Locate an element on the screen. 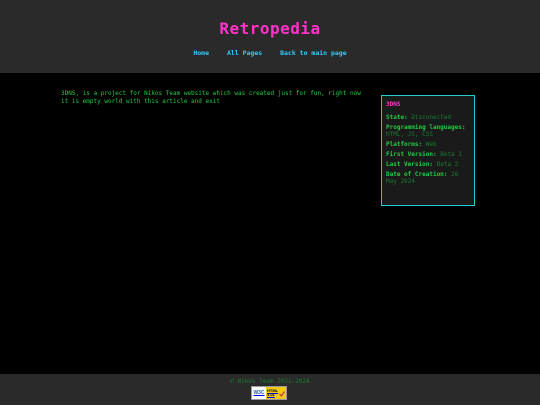  info-value: Beta 2 is located at coordinates (447, 164).